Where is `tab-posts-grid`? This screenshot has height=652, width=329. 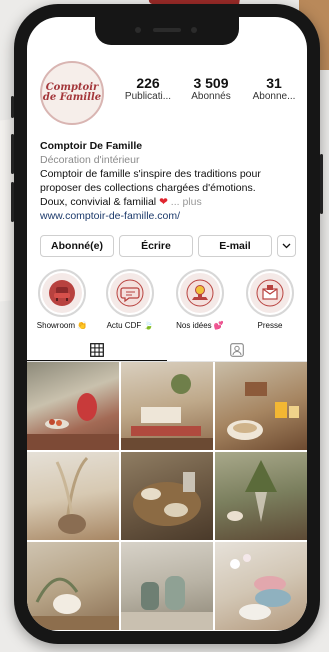 tab-posts-grid is located at coordinates (97, 350).